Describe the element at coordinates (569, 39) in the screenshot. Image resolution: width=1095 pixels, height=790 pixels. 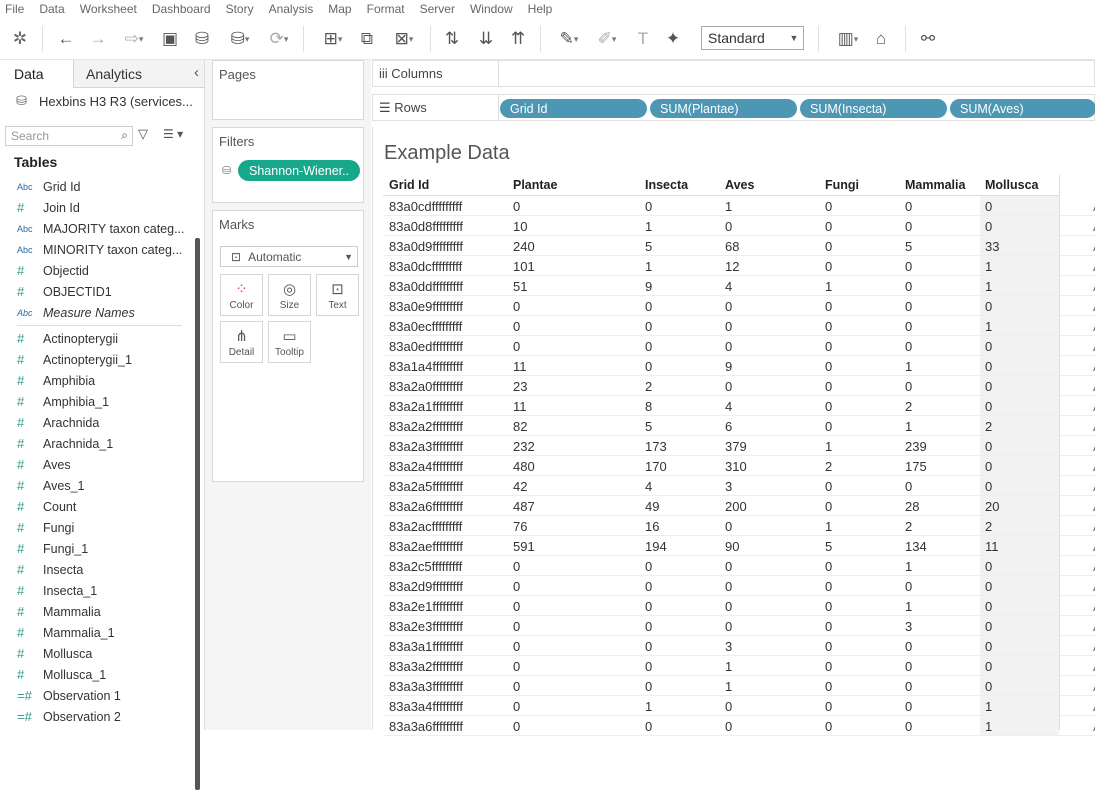
I see `highlight-icon: ✎ ▾` at that location.